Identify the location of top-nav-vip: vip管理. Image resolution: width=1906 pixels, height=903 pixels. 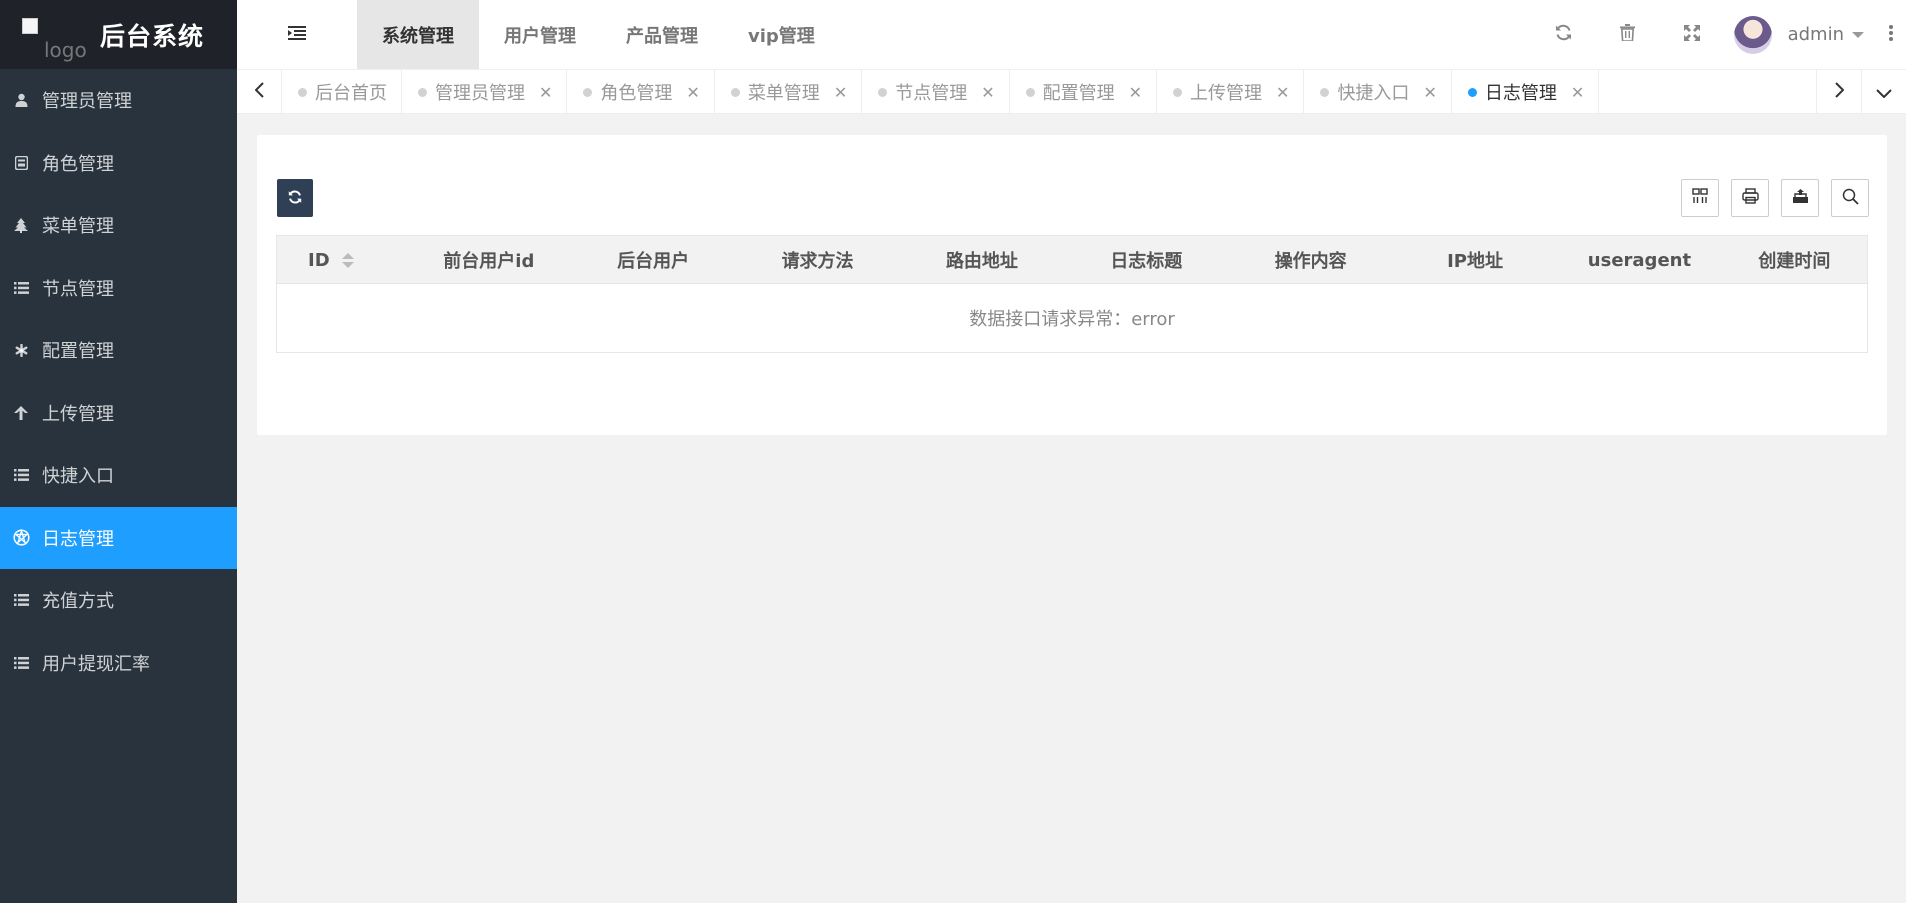
(781, 34).